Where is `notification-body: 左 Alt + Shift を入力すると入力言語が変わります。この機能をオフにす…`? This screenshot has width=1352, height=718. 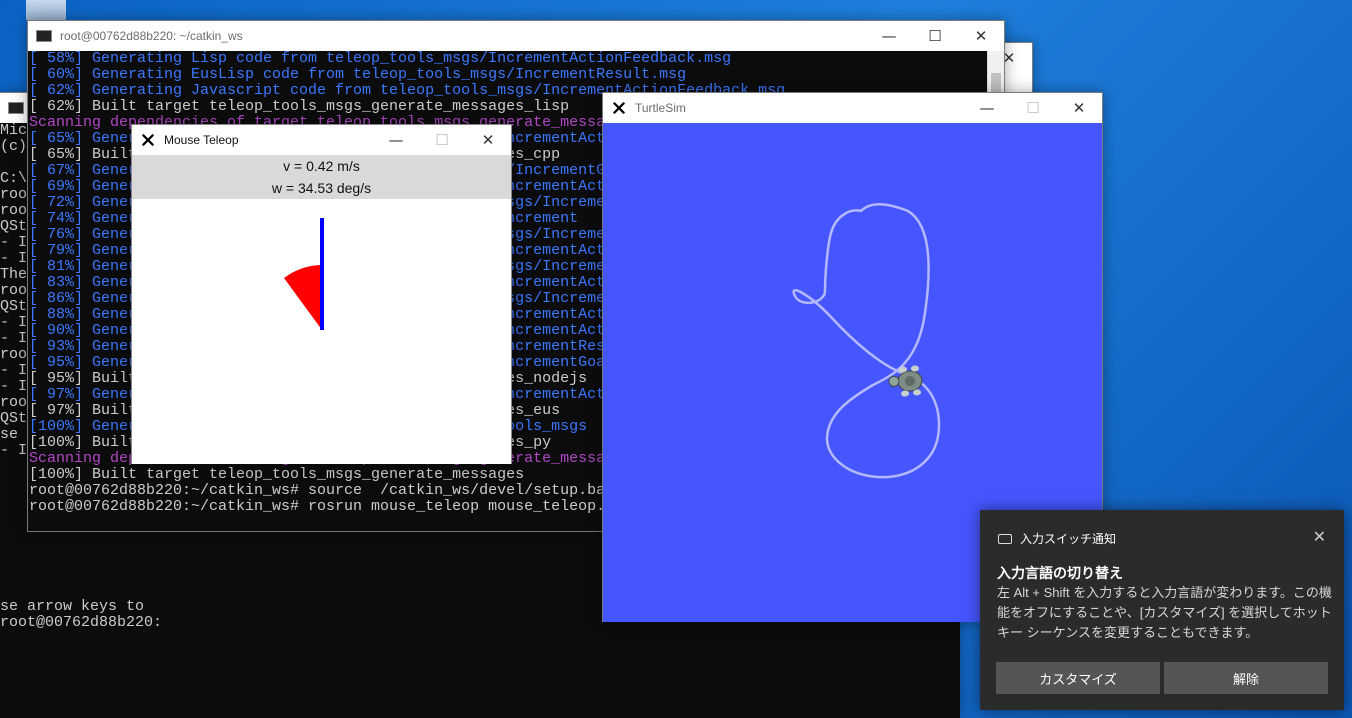
notification-body: 左 Alt + Shift を入力すると入力言語が変わります。この機能をオフにす… is located at coordinates (1164, 612).